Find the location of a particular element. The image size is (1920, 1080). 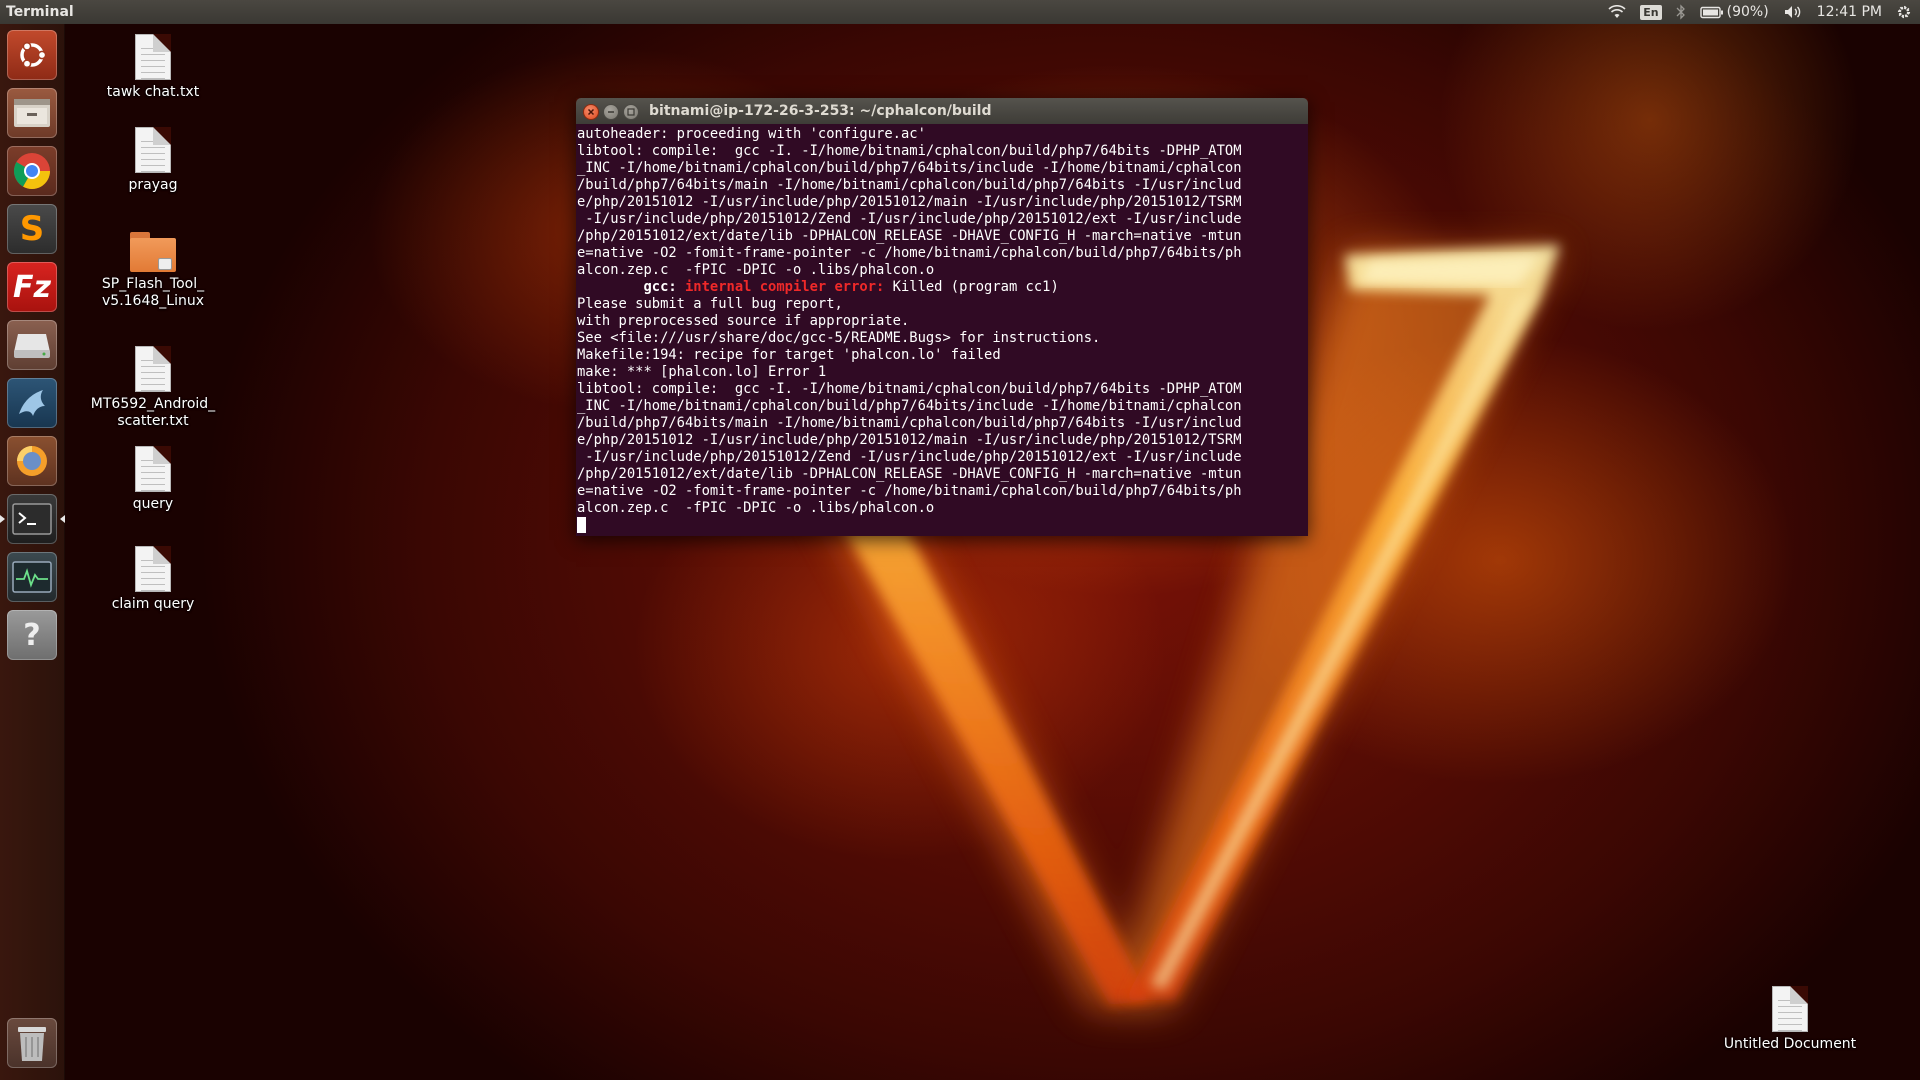

gcc-prefix: gcc: is located at coordinates (631, 287).